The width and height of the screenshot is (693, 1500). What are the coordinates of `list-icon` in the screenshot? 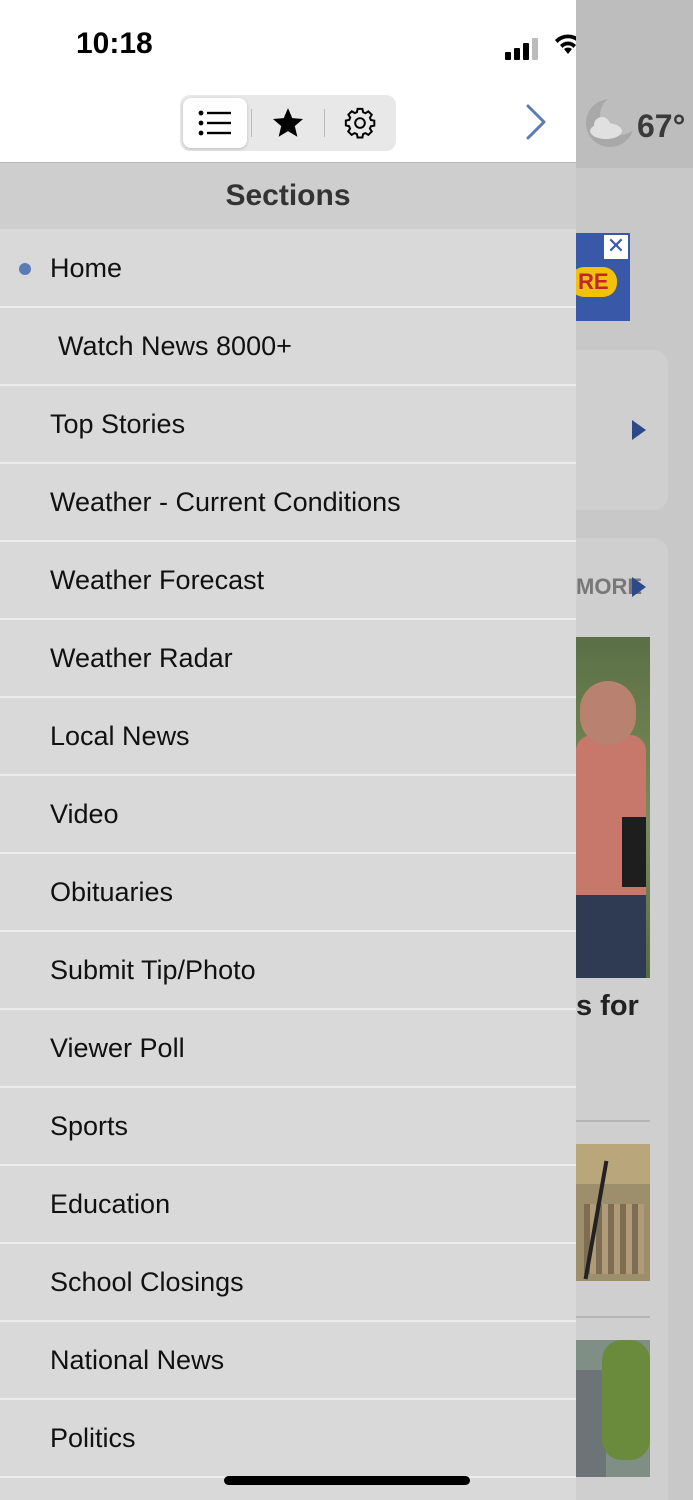 It's located at (214, 123).